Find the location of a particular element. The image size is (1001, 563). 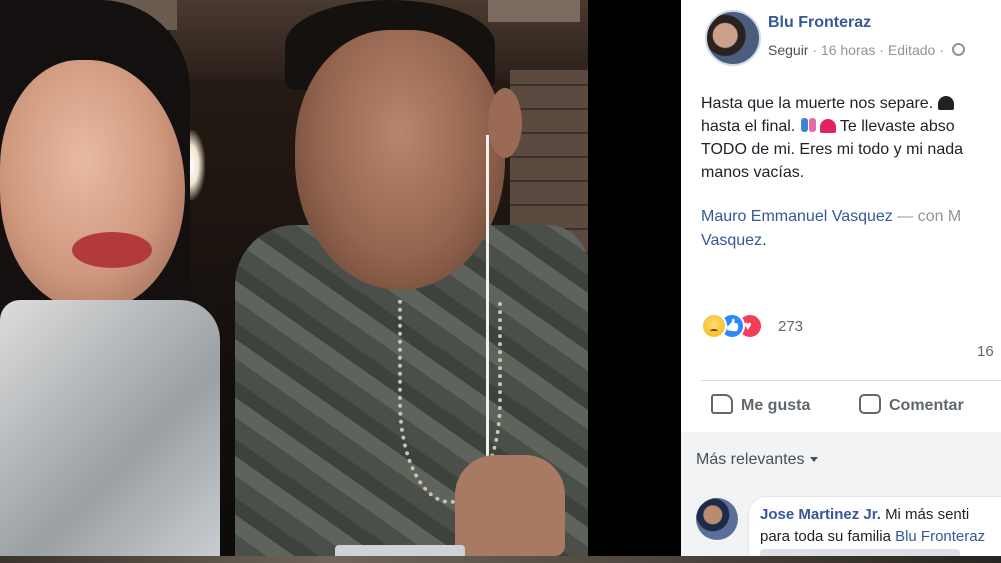

author-name: Blu Fronteraz is located at coordinates (819, 23).